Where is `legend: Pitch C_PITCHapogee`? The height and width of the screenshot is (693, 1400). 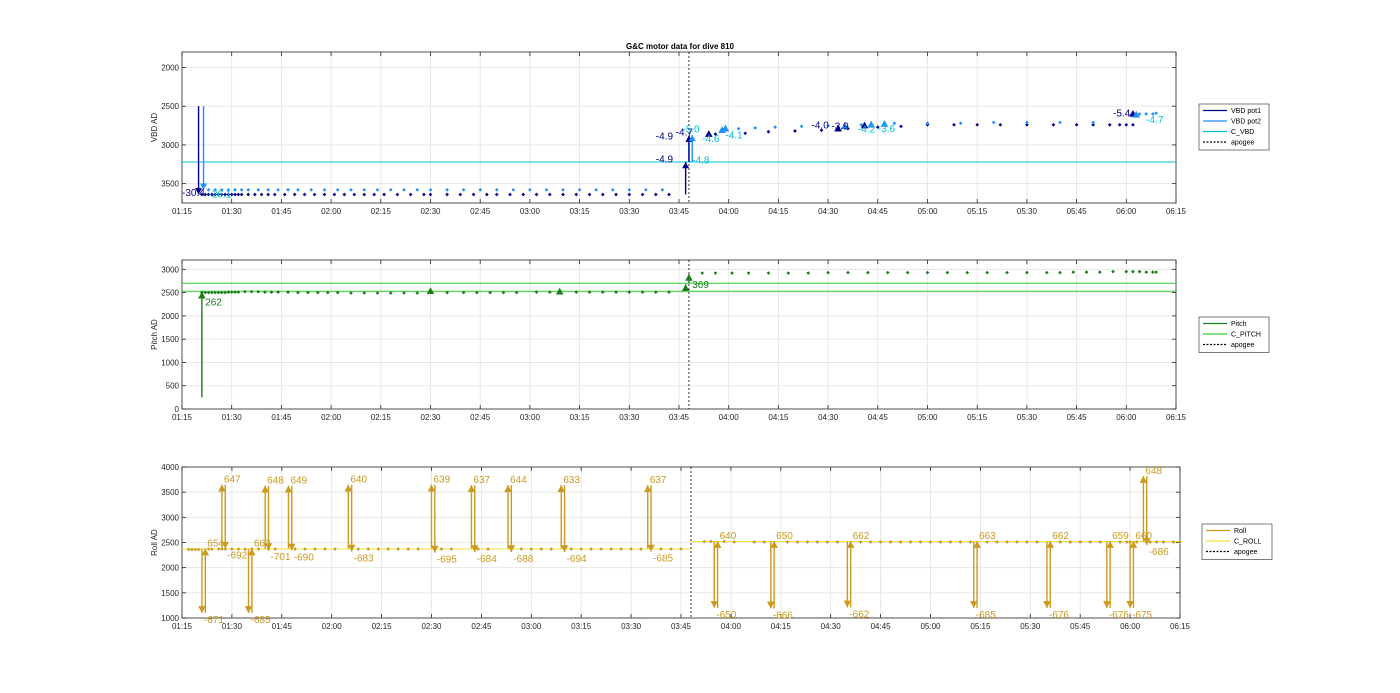 legend: Pitch C_PITCHapogee is located at coordinates (1234, 334).